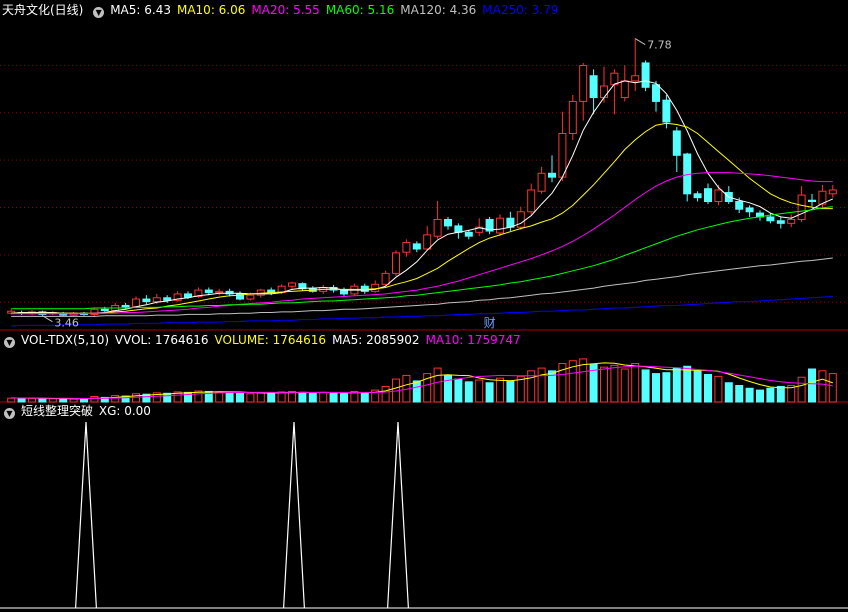 The image size is (848, 612). Describe the element at coordinates (9, 413) in the screenshot. I see `indicator-panel-options-icon: ▼` at that location.